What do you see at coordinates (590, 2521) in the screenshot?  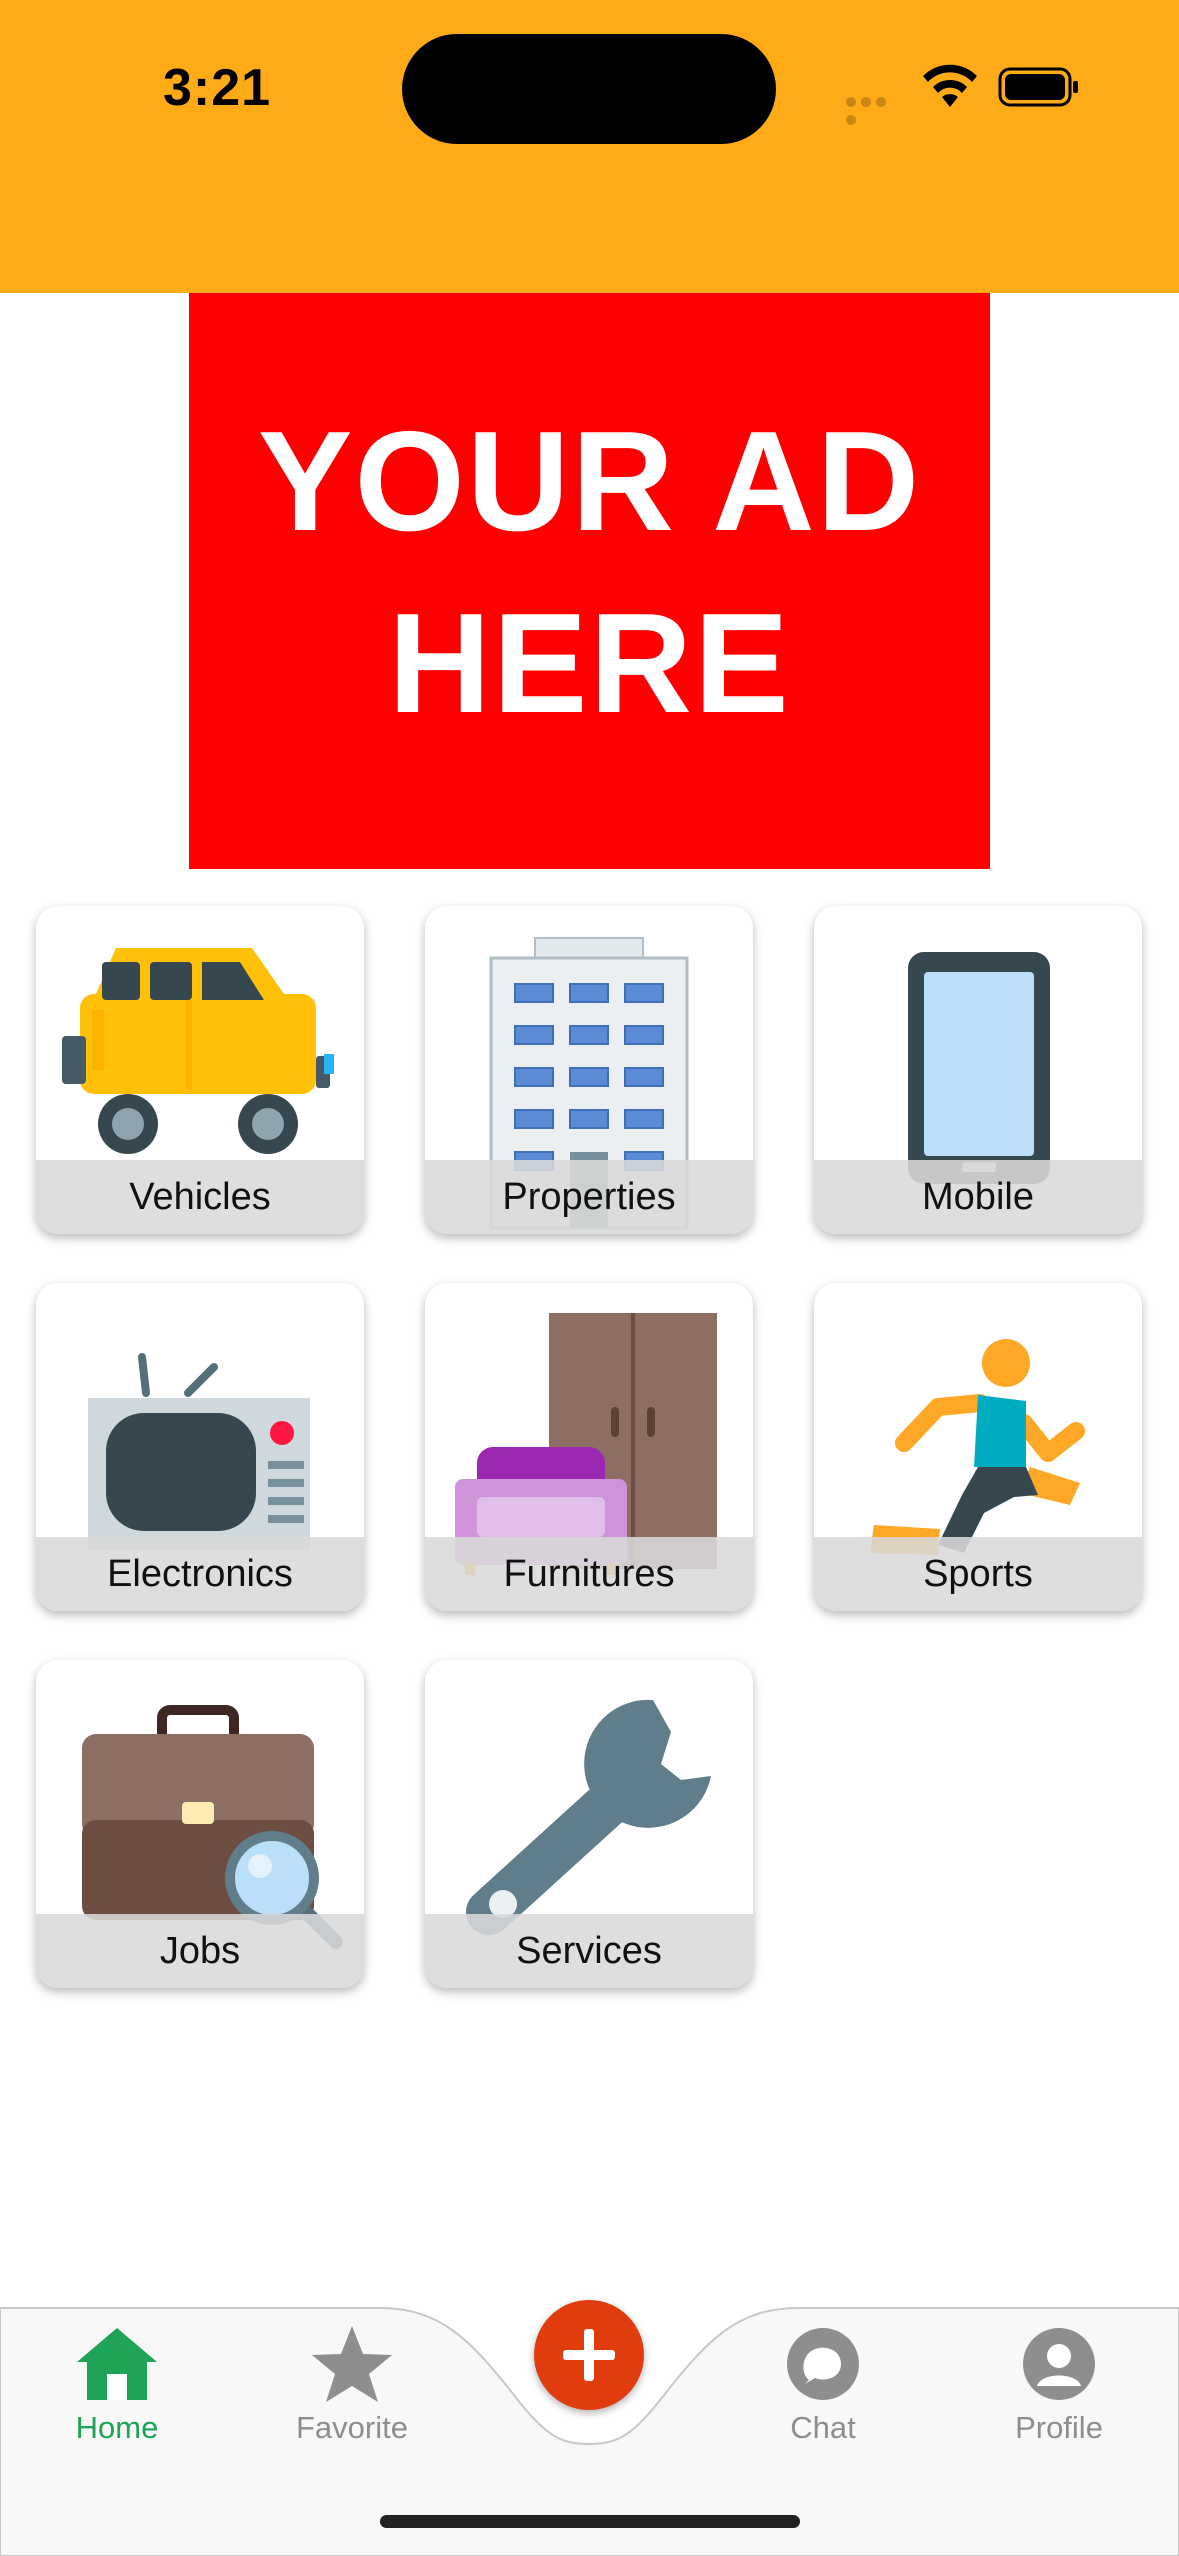 I see `home-indicator` at bounding box center [590, 2521].